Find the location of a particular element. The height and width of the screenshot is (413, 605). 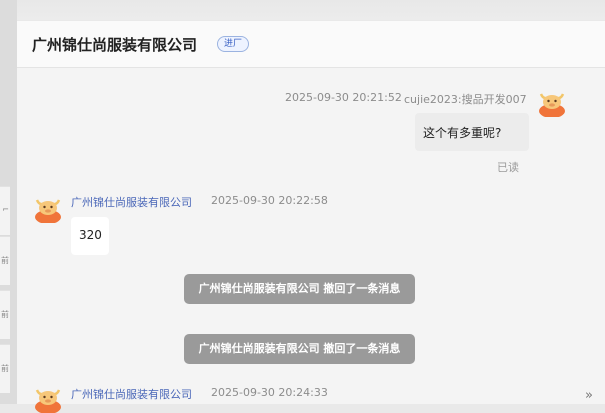

conversation-list-item: ⌐ is located at coordinates (5, 210).